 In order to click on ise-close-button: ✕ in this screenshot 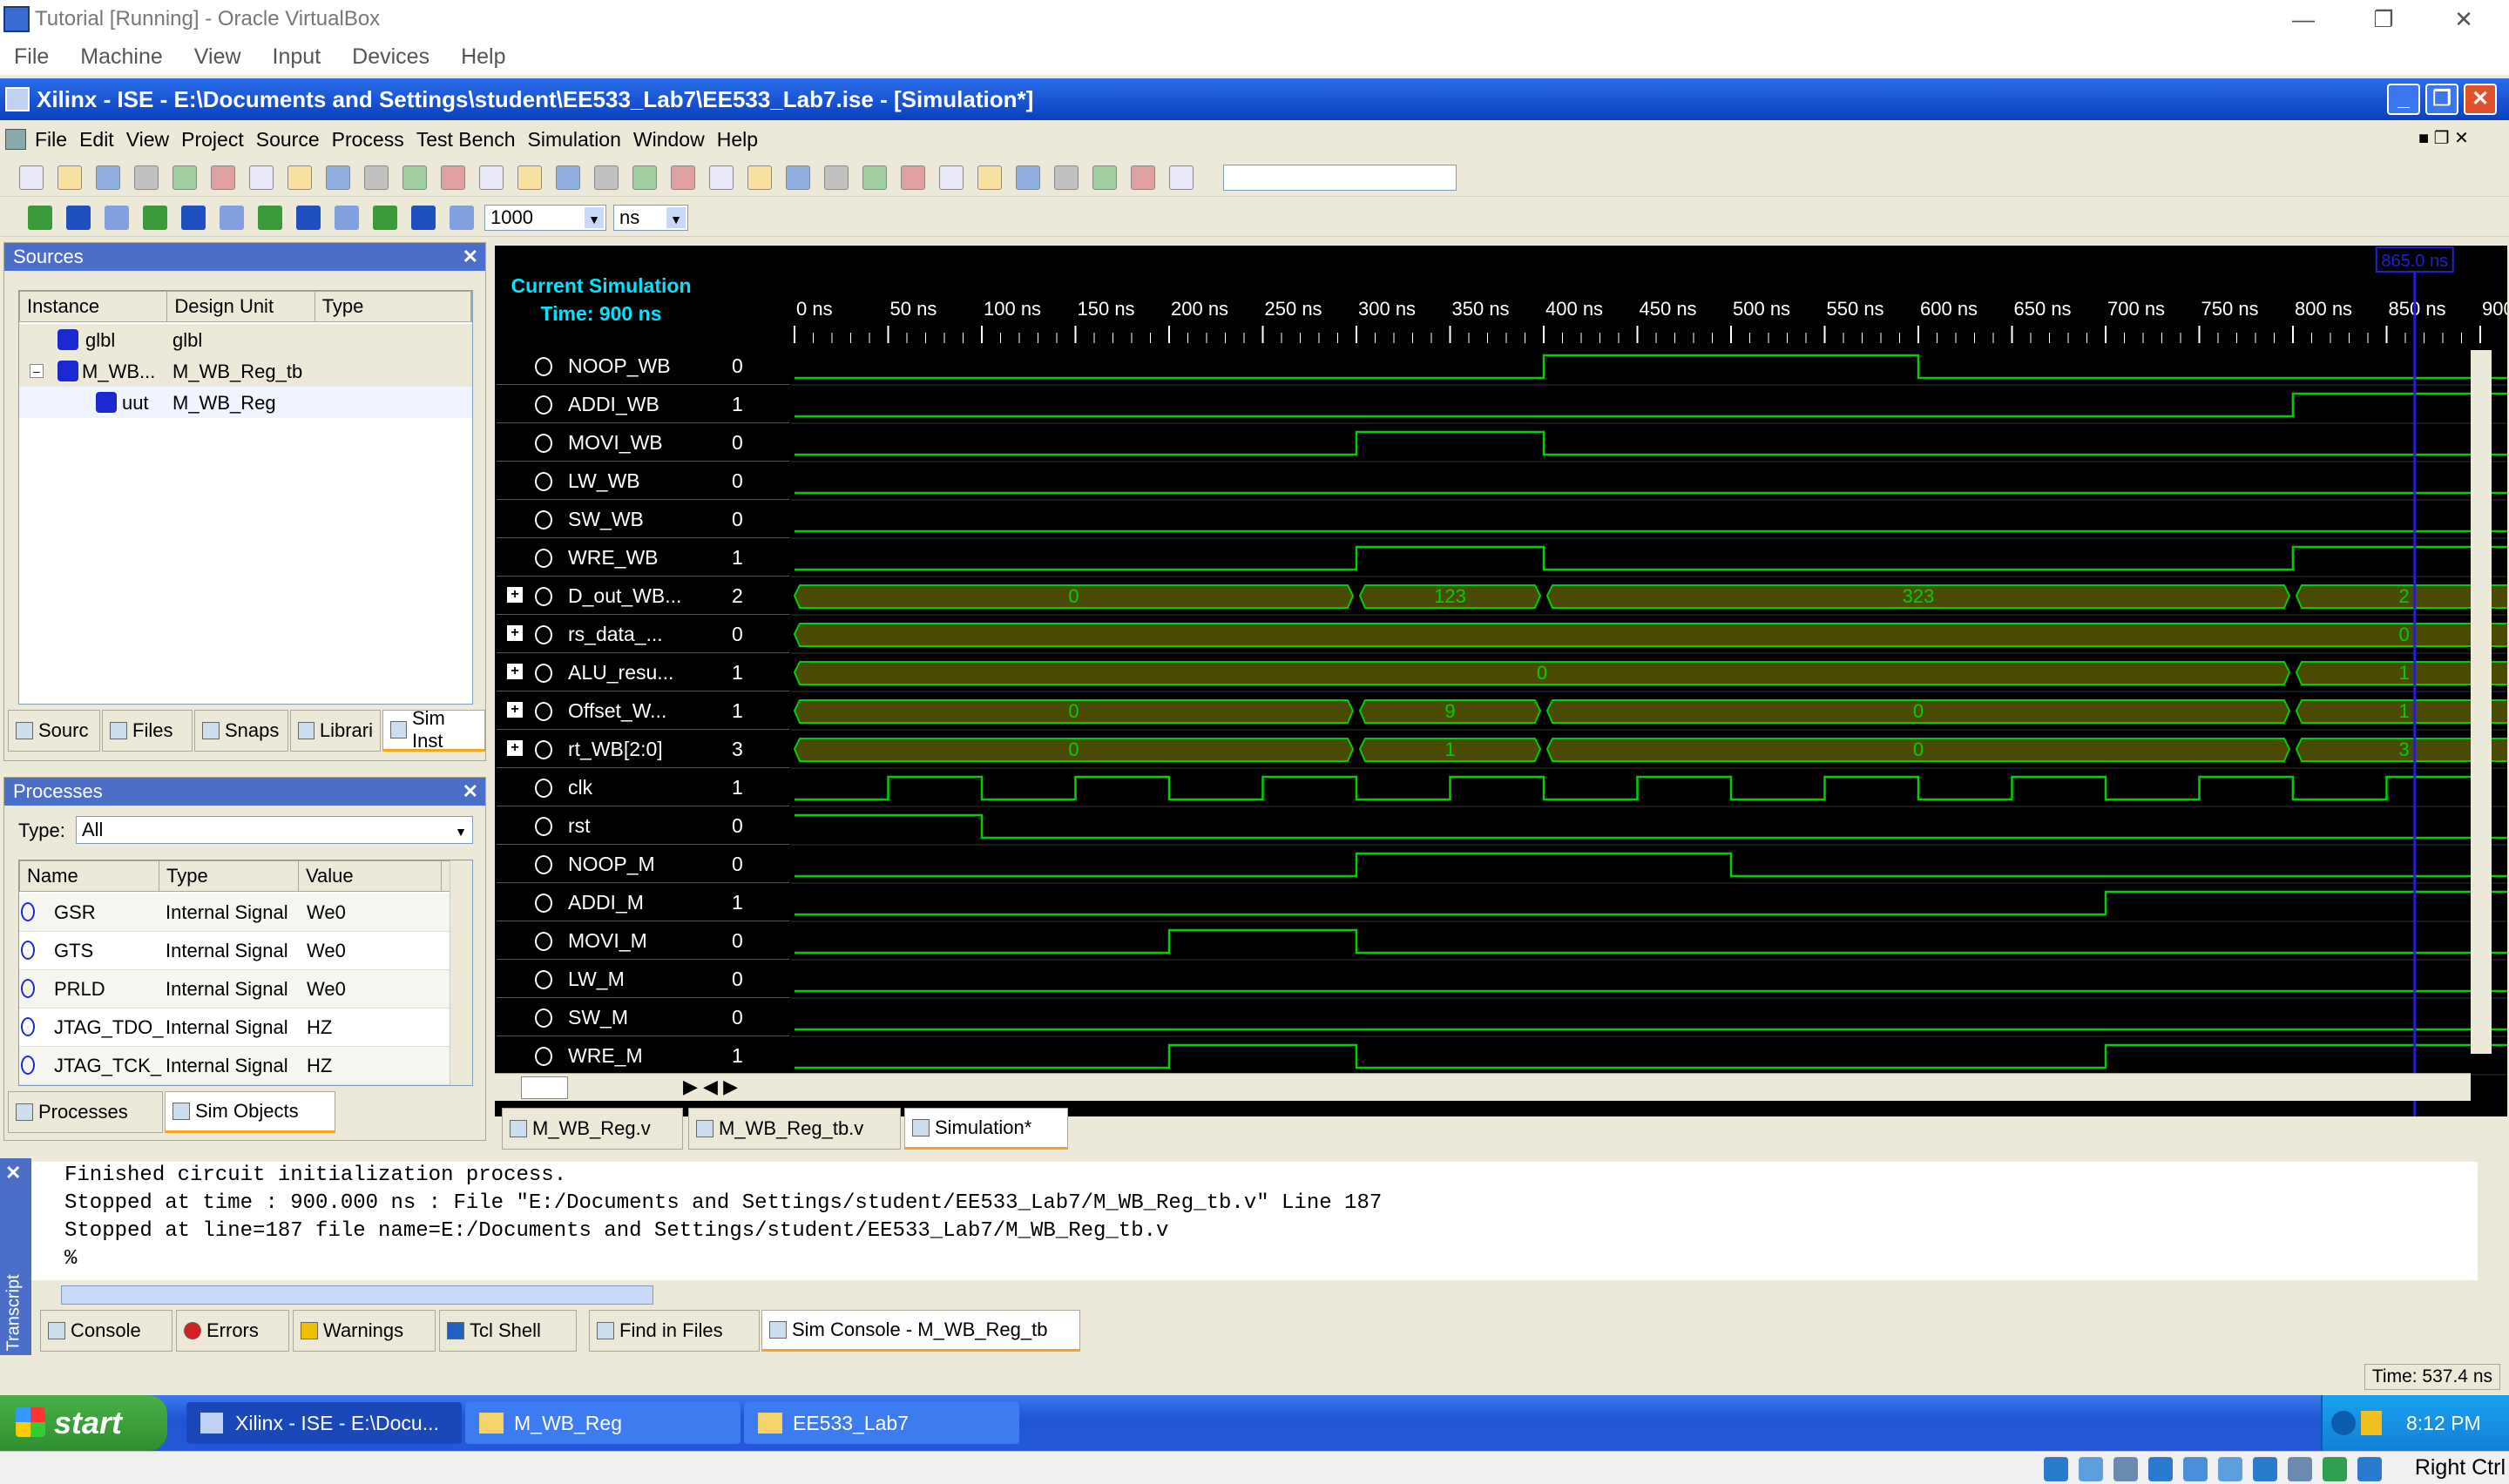, I will do `click(2480, 99)`.